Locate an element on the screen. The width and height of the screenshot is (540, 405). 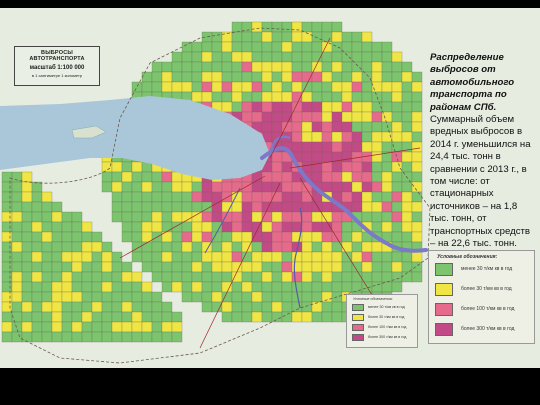
legend-swatch is located at coordinates (358, 317).